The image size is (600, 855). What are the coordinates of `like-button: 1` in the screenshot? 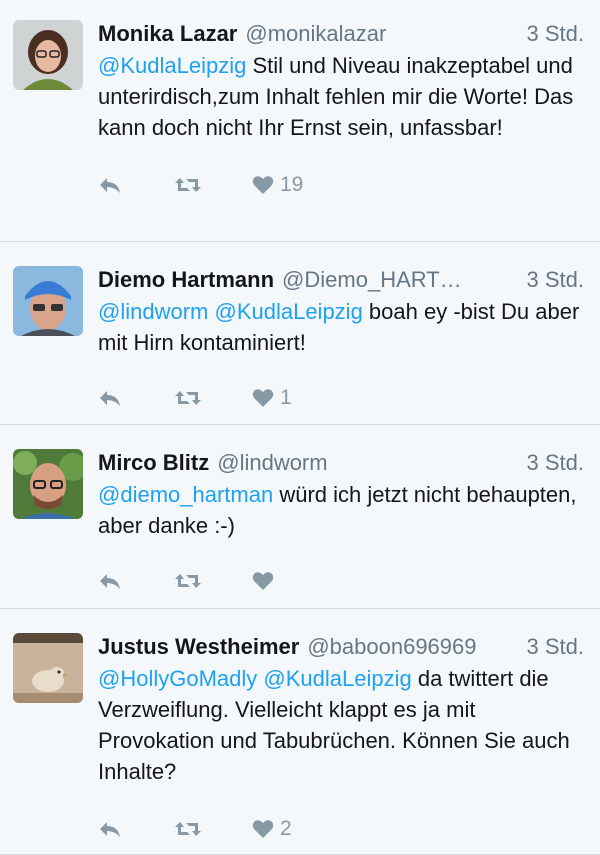 It's located at (272, 398).